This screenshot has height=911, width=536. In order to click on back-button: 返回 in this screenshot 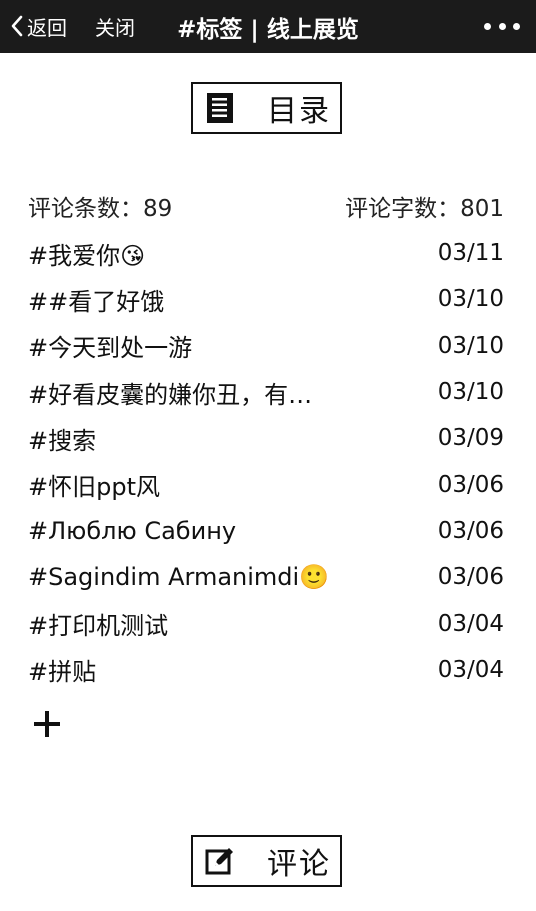, I will do `click(38, 26)`.